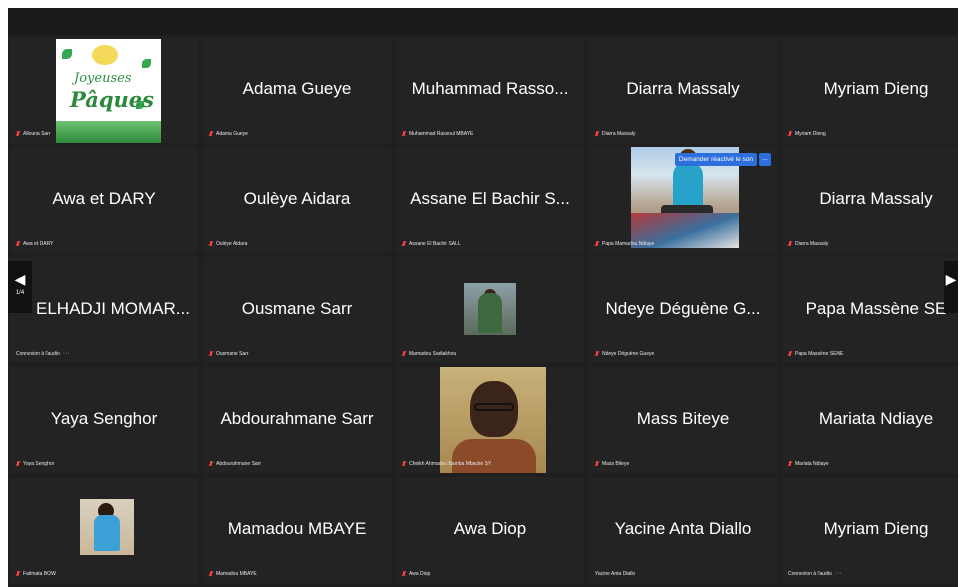 Image resolution: width=960 pixels, height=587 pixels. I want to click on participant-label: Muhammad Rassoul MBAYE, so click(437, 134).